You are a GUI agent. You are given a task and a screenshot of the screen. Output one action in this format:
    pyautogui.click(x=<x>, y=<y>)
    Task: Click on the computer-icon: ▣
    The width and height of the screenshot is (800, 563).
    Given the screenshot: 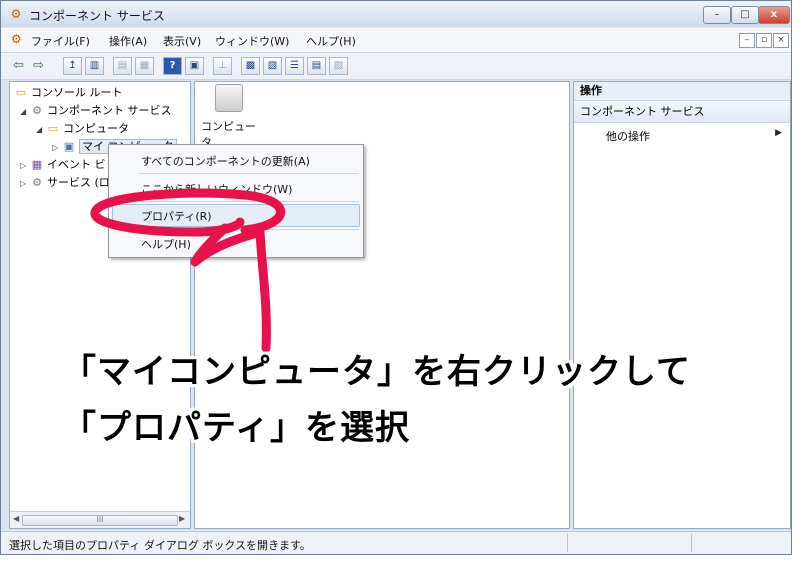 What is the action you would take?
    pyautogui.click(x=69, y=146)
    